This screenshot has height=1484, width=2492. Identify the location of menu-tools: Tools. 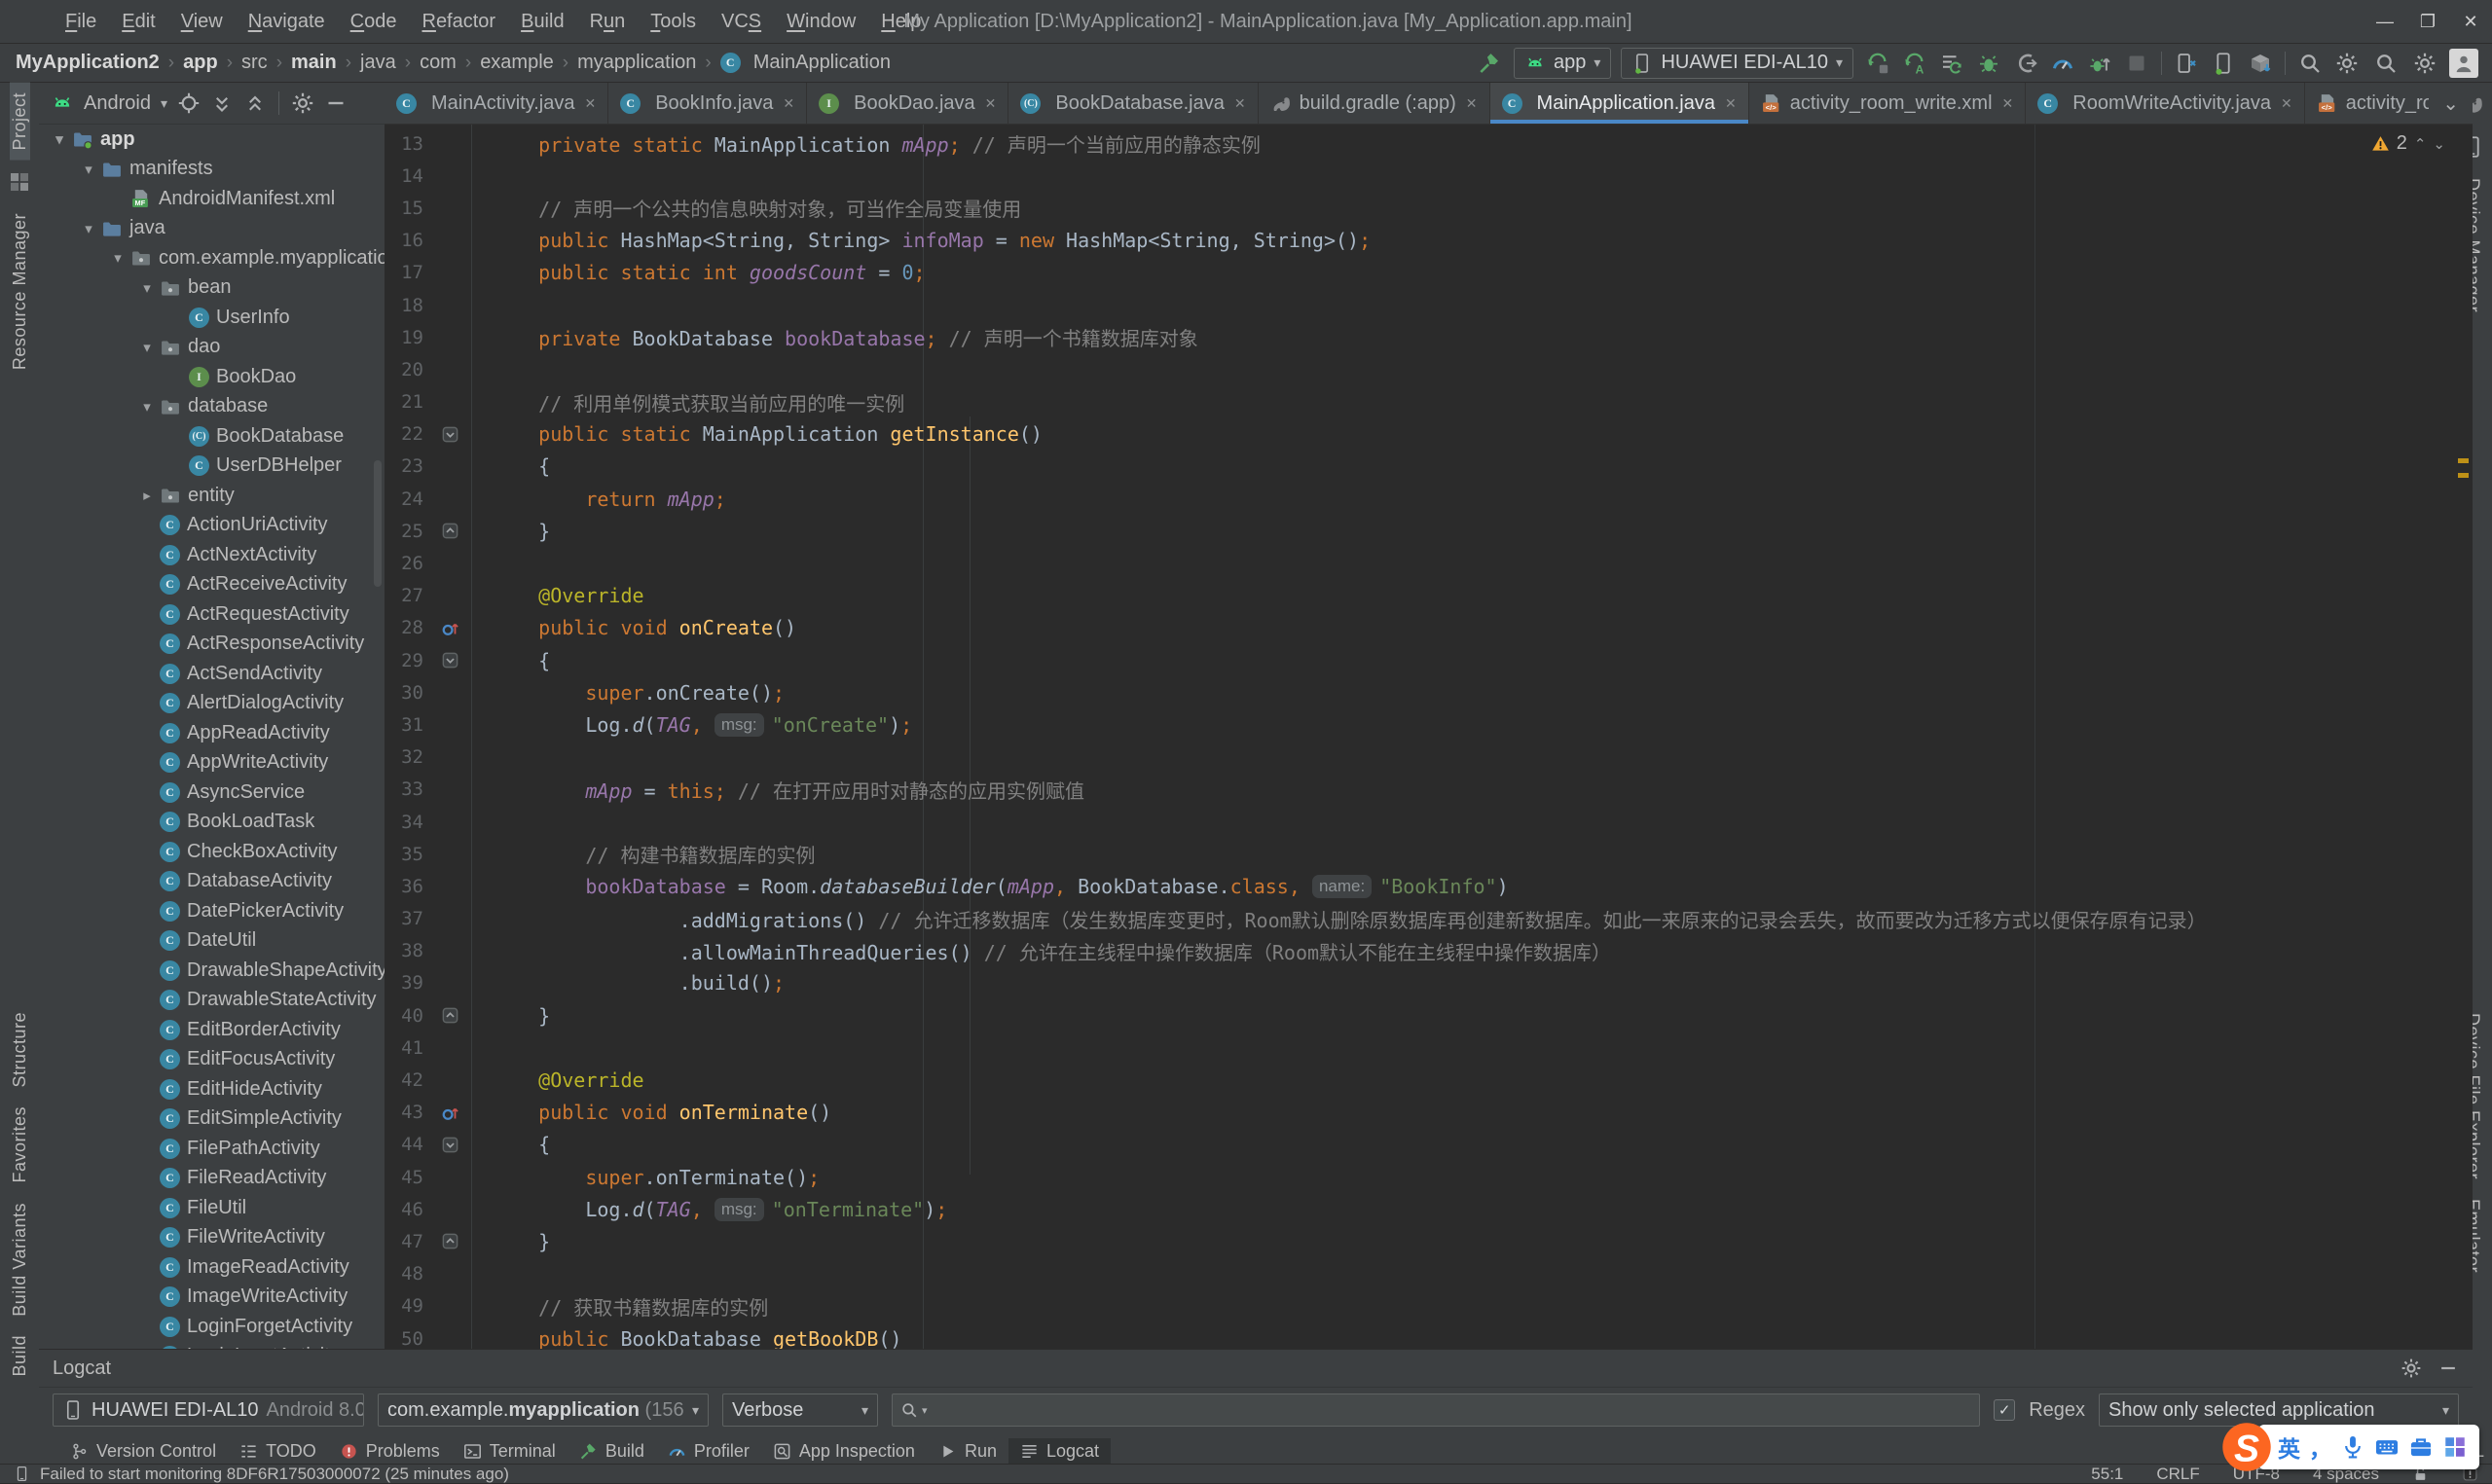
(673, 22).